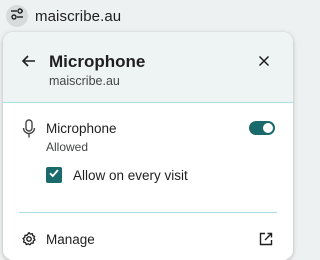 The height and width of the screenshot is (260, 320). Describe the element at coordinates (148, 102) in the screenshot. I see `header-divider` at that location.